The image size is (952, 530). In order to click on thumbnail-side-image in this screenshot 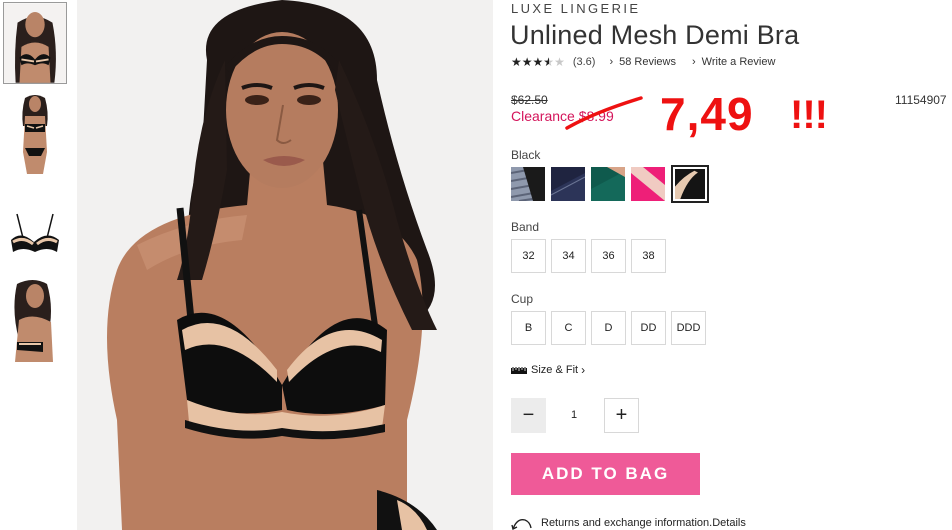, I will do `click(35, 321)`.